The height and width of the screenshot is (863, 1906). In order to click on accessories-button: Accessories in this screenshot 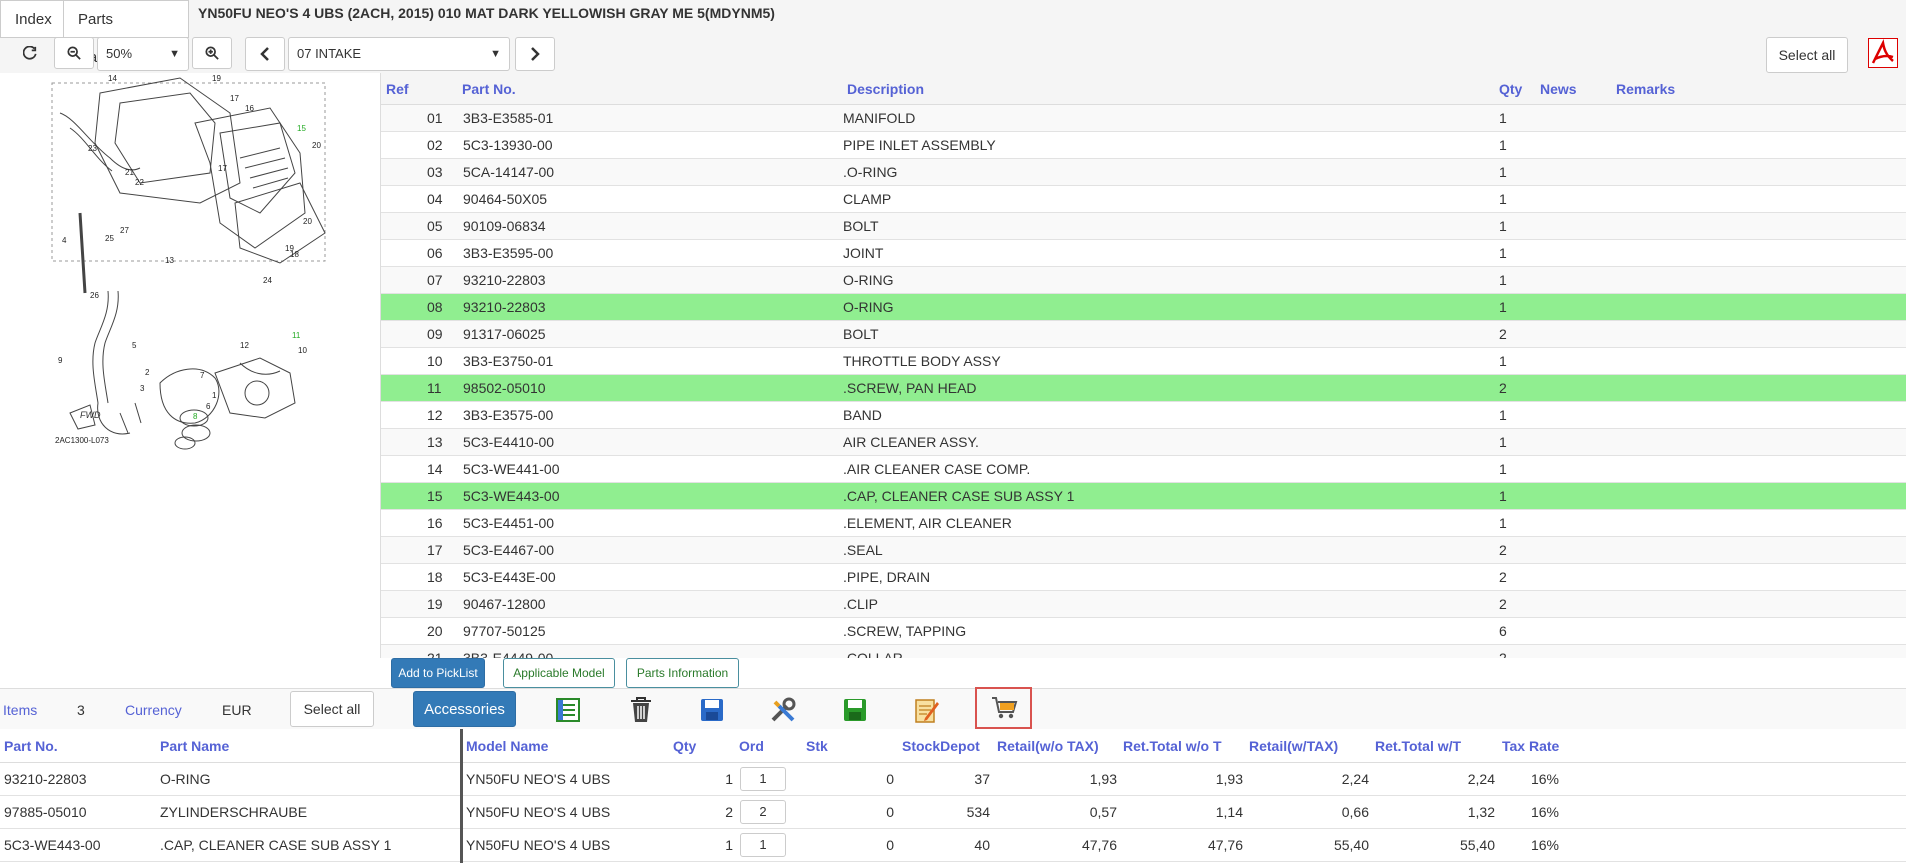, I will do `click(464, 709)`.